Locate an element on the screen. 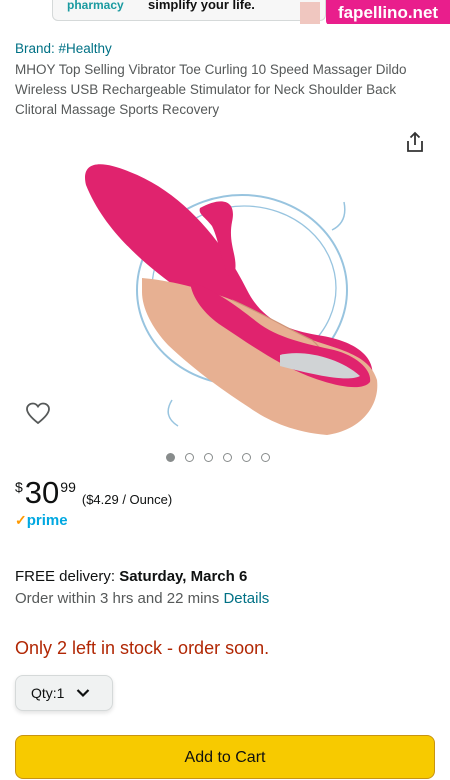 Image resolution: width=450 pixels, height=780 pixels. unit-price: ($4.29 / Ounce) is located at coordinates (127, 499).